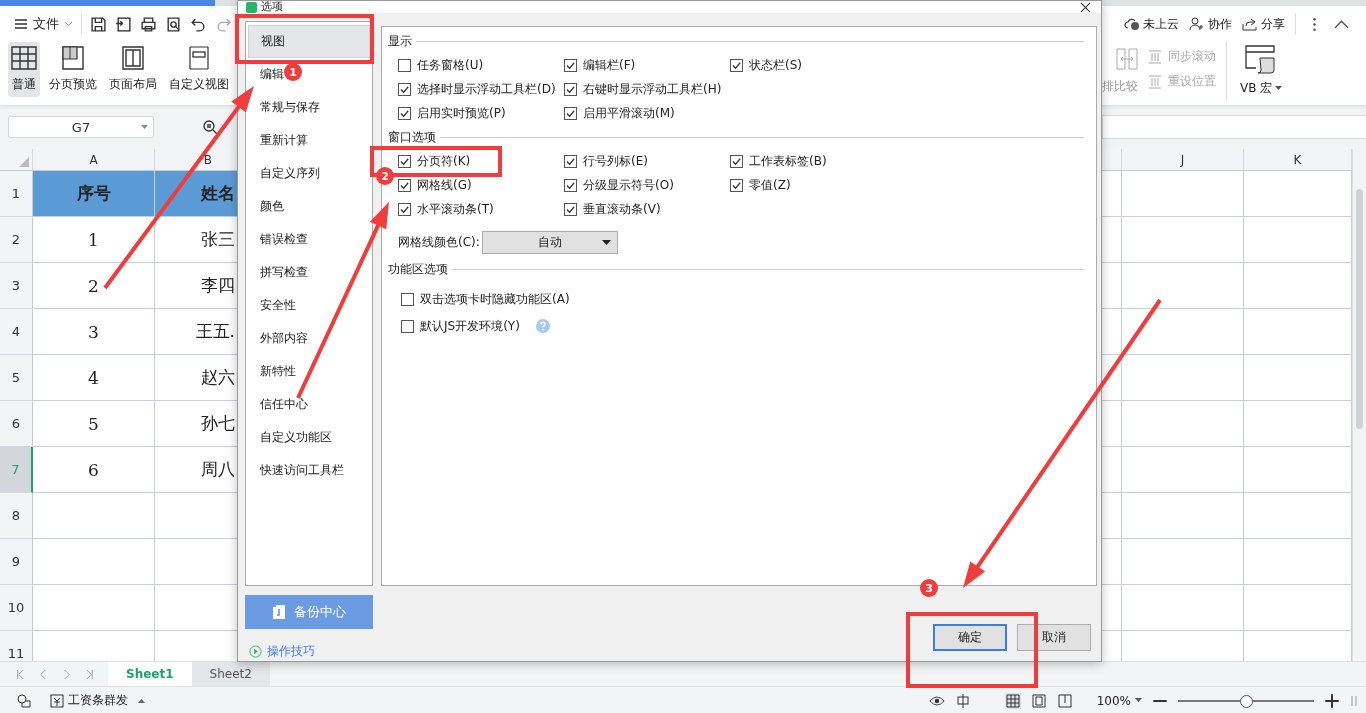  Describe the element at coordinates (1261, 71) in the screenshot. I see `macro-button: VB 宏` at that location.